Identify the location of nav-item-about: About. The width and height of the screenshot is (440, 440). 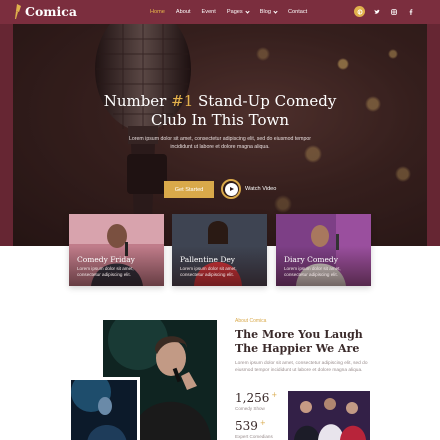
(183, 12).